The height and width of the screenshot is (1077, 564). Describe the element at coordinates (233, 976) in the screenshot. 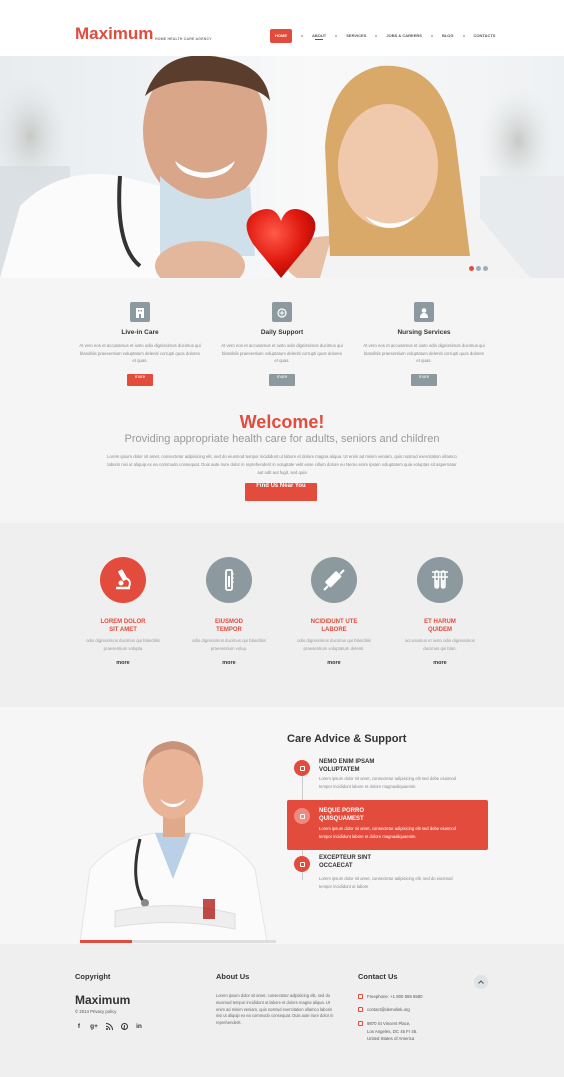

I see `about-heading: About Us` at that location.